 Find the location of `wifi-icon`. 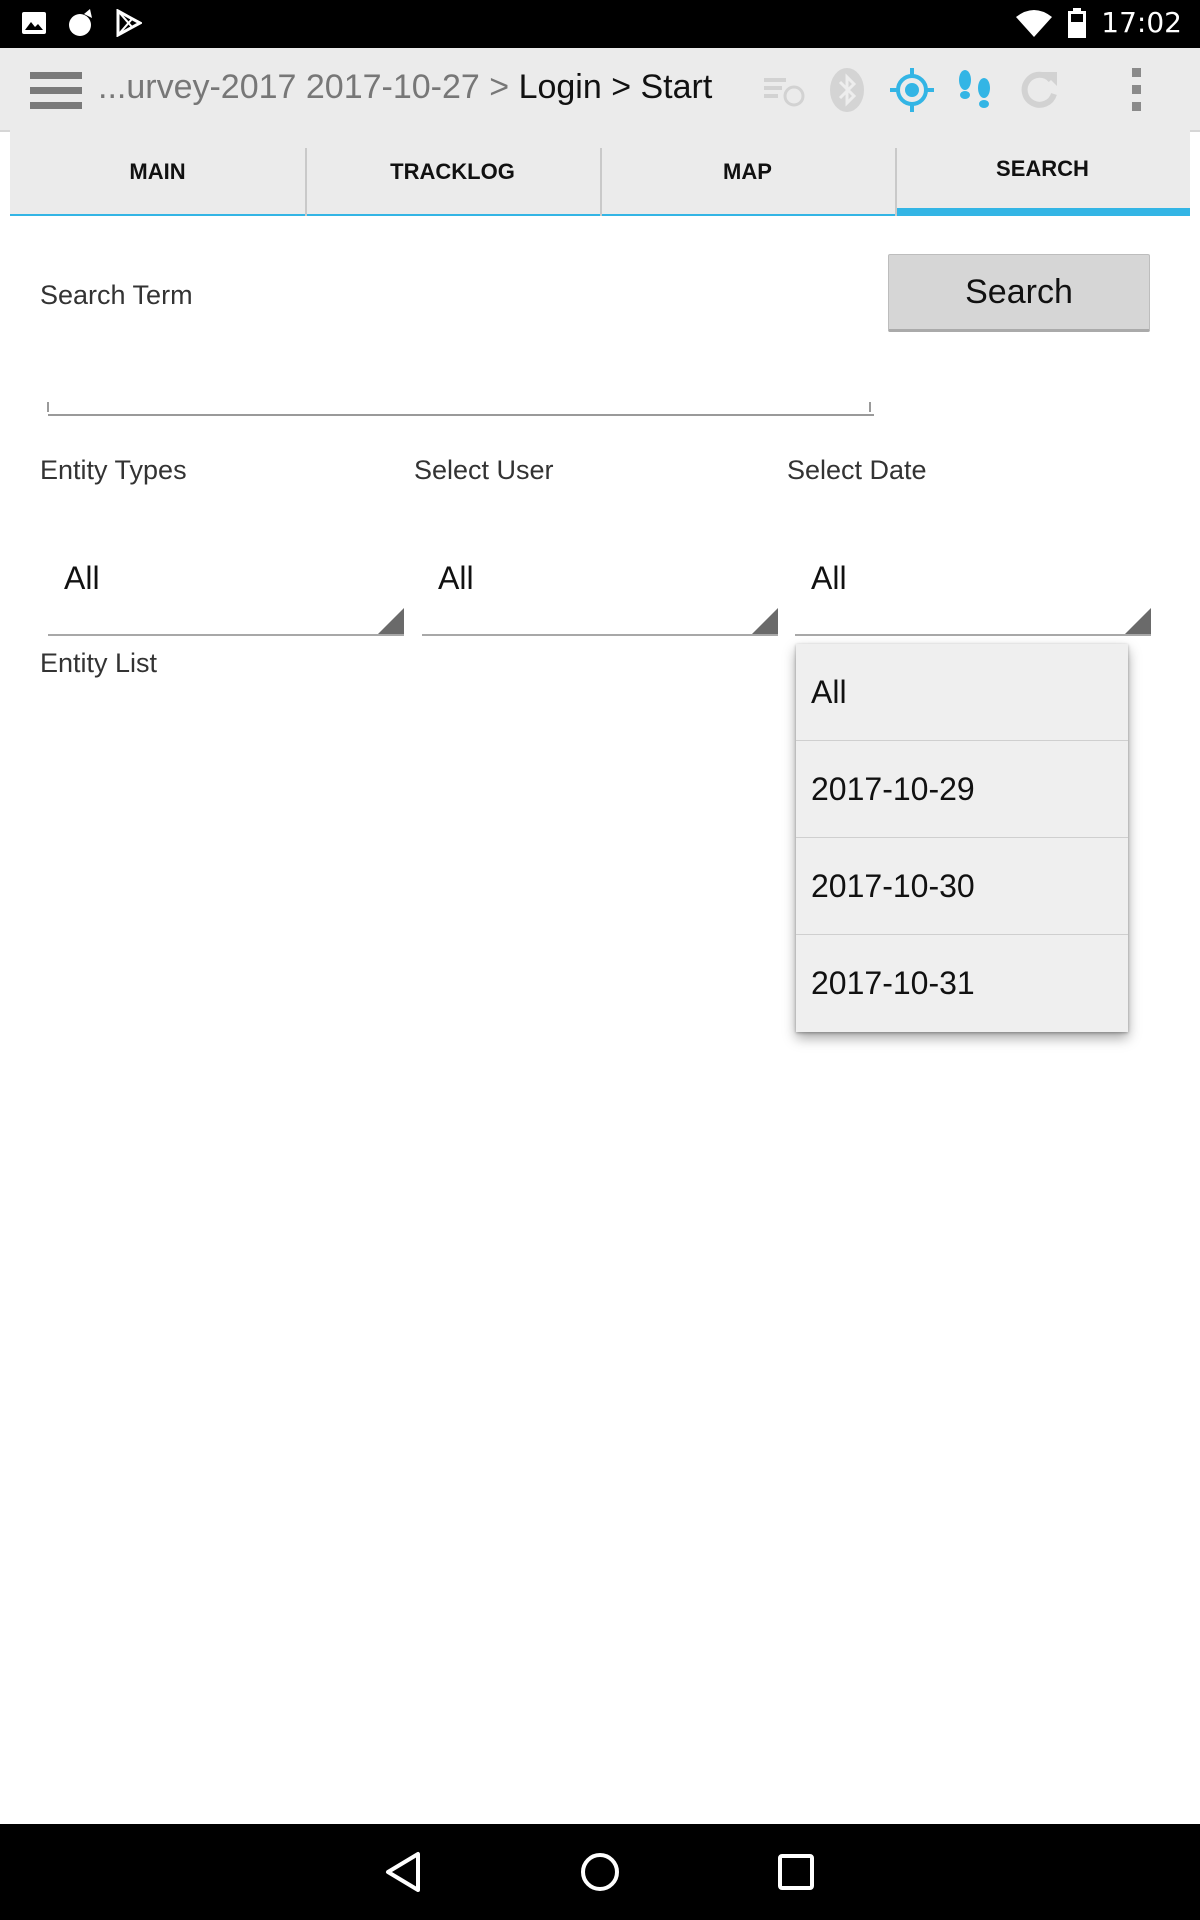

wifi-icon is located at coordinates (1034, 23).